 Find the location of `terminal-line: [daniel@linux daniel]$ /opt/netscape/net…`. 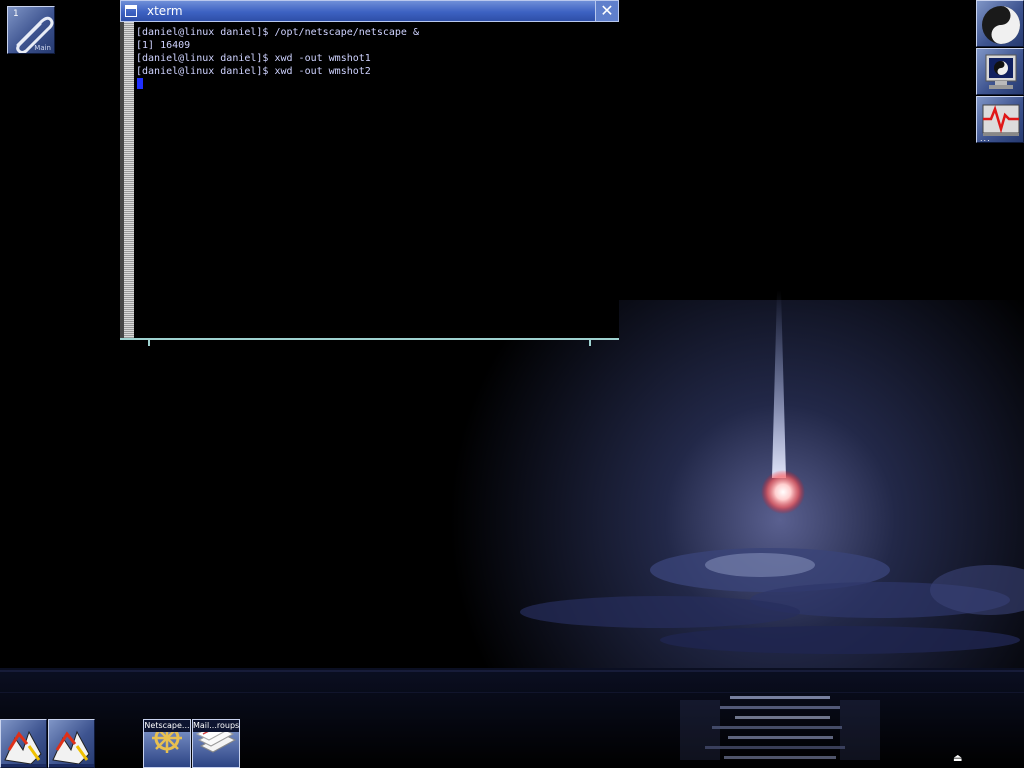

terminal-line: [daniel@linux daniel]$ /opt/netscape/net… is located at coordinates (277, 32).